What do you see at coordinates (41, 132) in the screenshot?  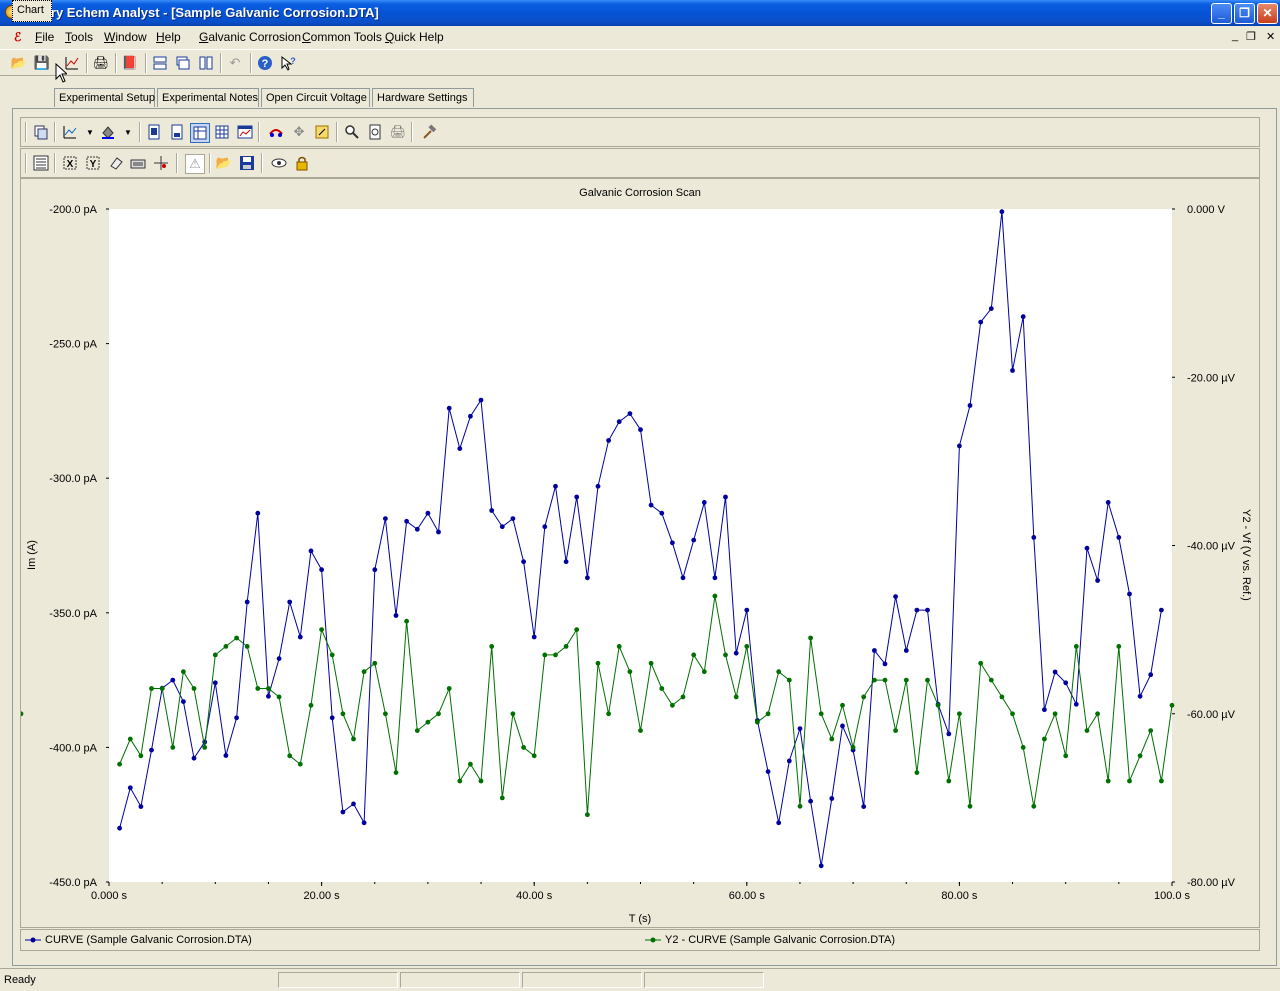 I see `copy-icon` at bounding box center [41, 132].